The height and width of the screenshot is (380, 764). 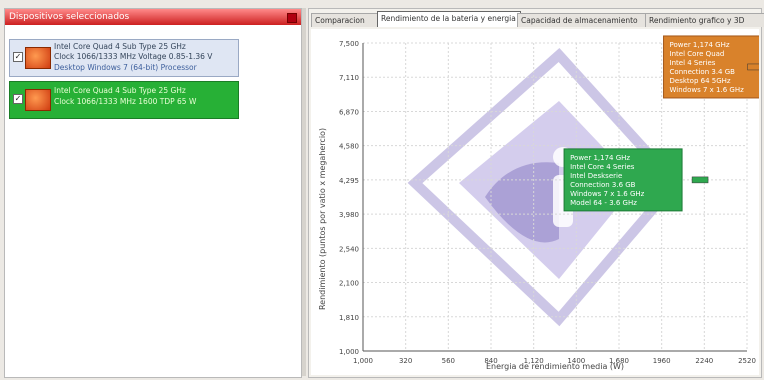 What do you see at coordinates (583, 20) in the screenshot?
I see `tab-almacenamiento: Capacidad de almacenamiento` at bounding box center [583, 20].